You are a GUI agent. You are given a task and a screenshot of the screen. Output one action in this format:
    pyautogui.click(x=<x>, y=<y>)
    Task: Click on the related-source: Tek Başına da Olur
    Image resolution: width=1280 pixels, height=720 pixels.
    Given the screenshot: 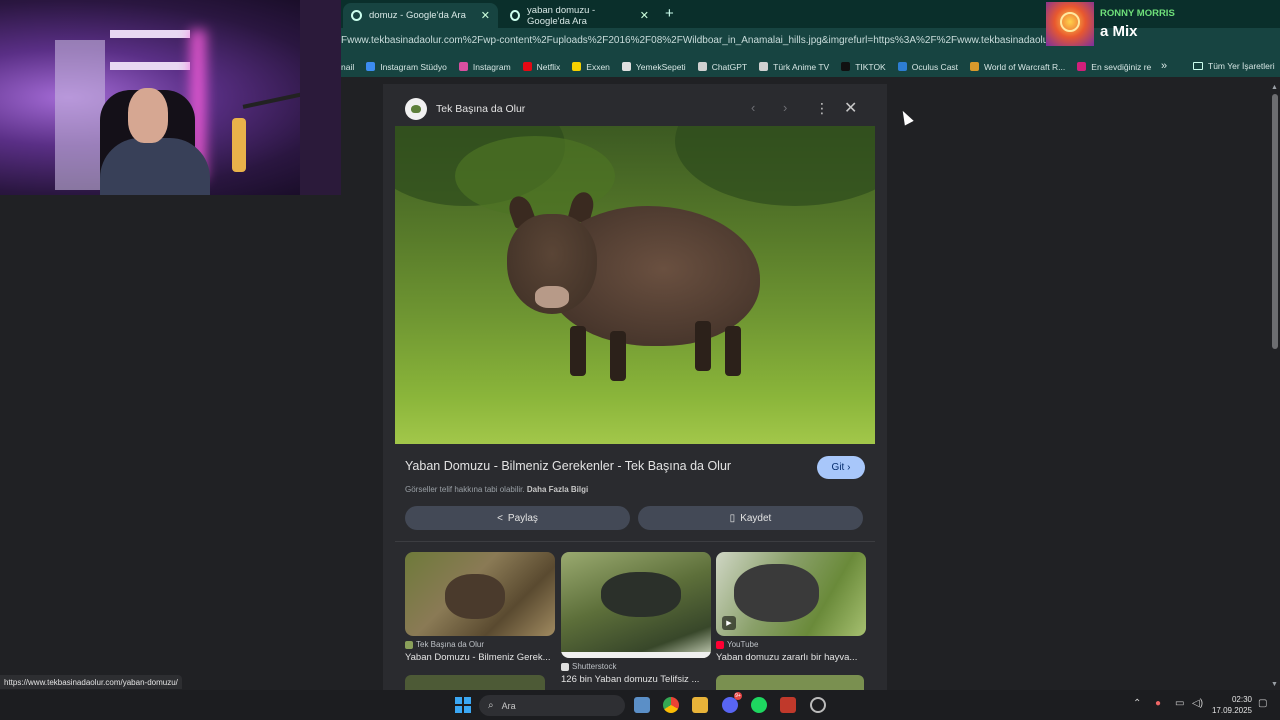 What is the action you would take?
    pyautogui.click(x=450, y=644)
    